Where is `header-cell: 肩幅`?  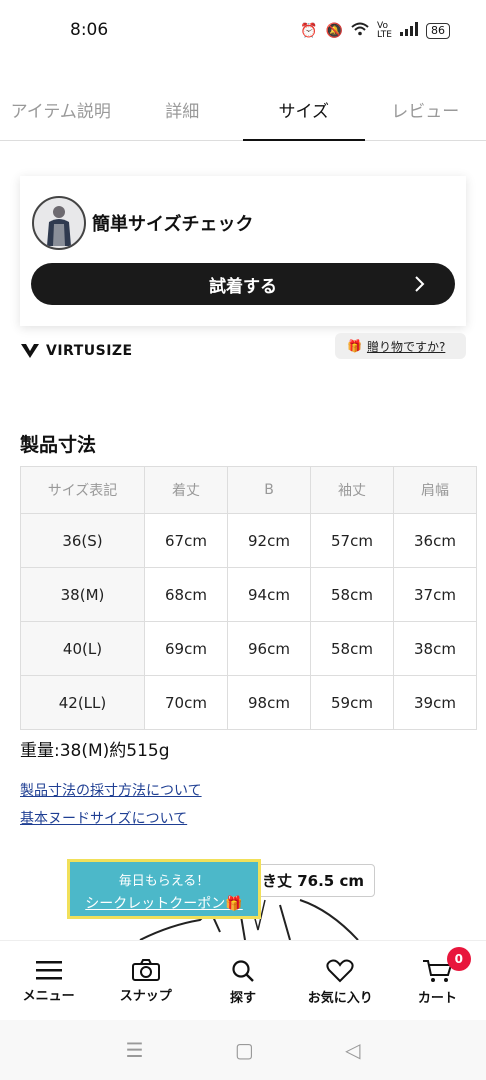 header-cell: 肩幅 is located at coordinates (435, 490).